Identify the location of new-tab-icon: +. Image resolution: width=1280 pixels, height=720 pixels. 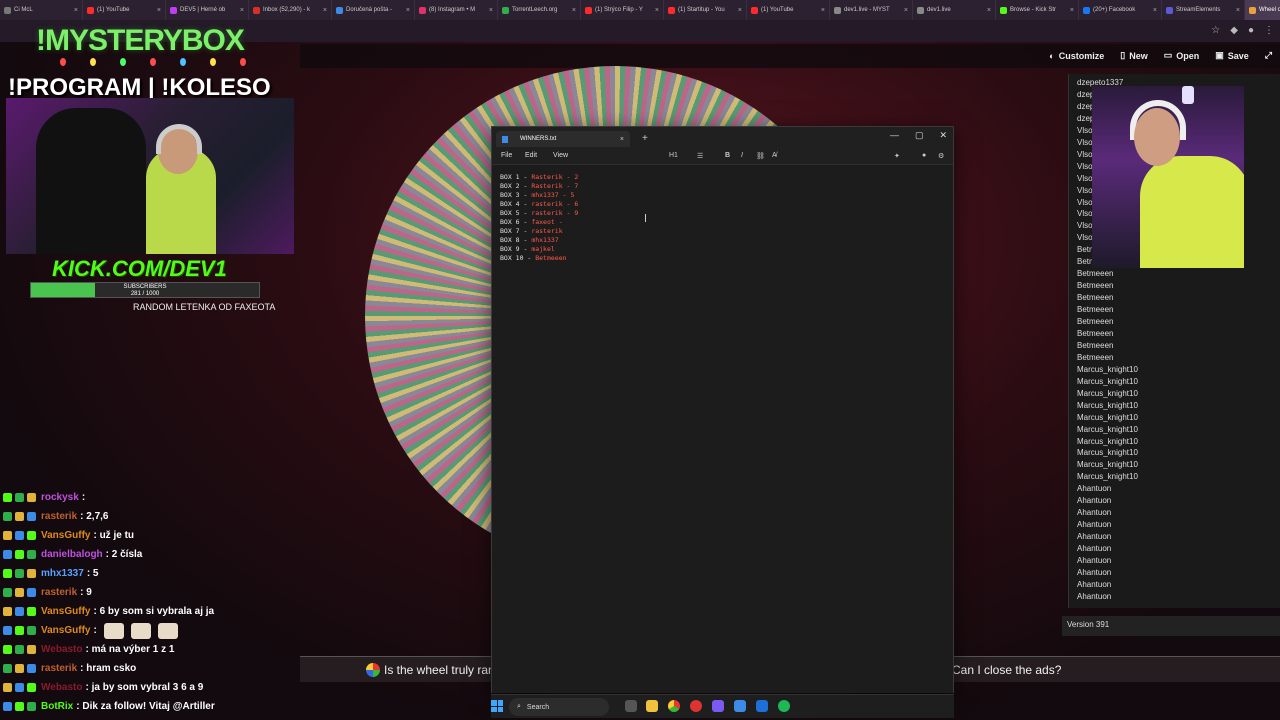
(645, 138).